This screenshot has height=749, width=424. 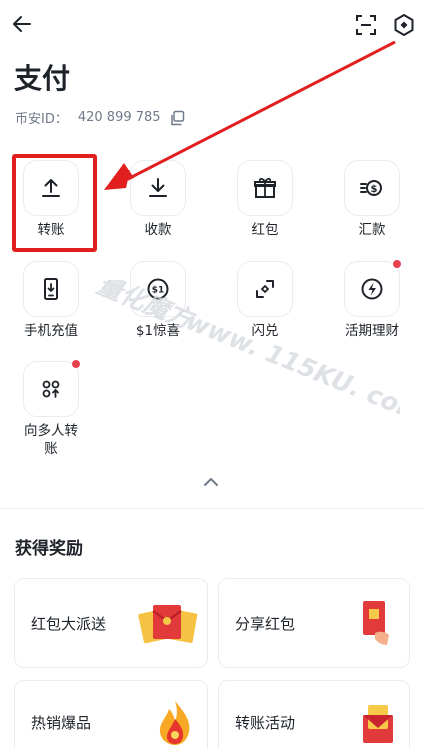 I want to click on action-label: 手机充值, so click(x=51, y=331).